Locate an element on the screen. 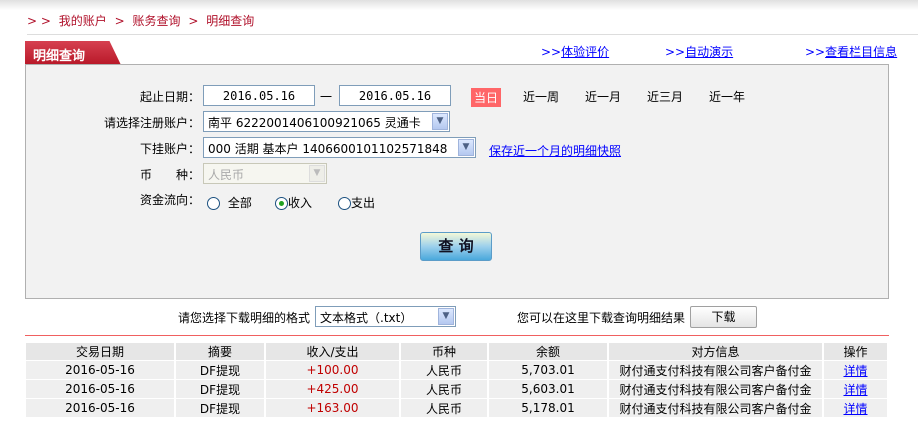 This screenshot has width=918, height=441. currency-label: 币 种： is located at coordinates (169, 175).